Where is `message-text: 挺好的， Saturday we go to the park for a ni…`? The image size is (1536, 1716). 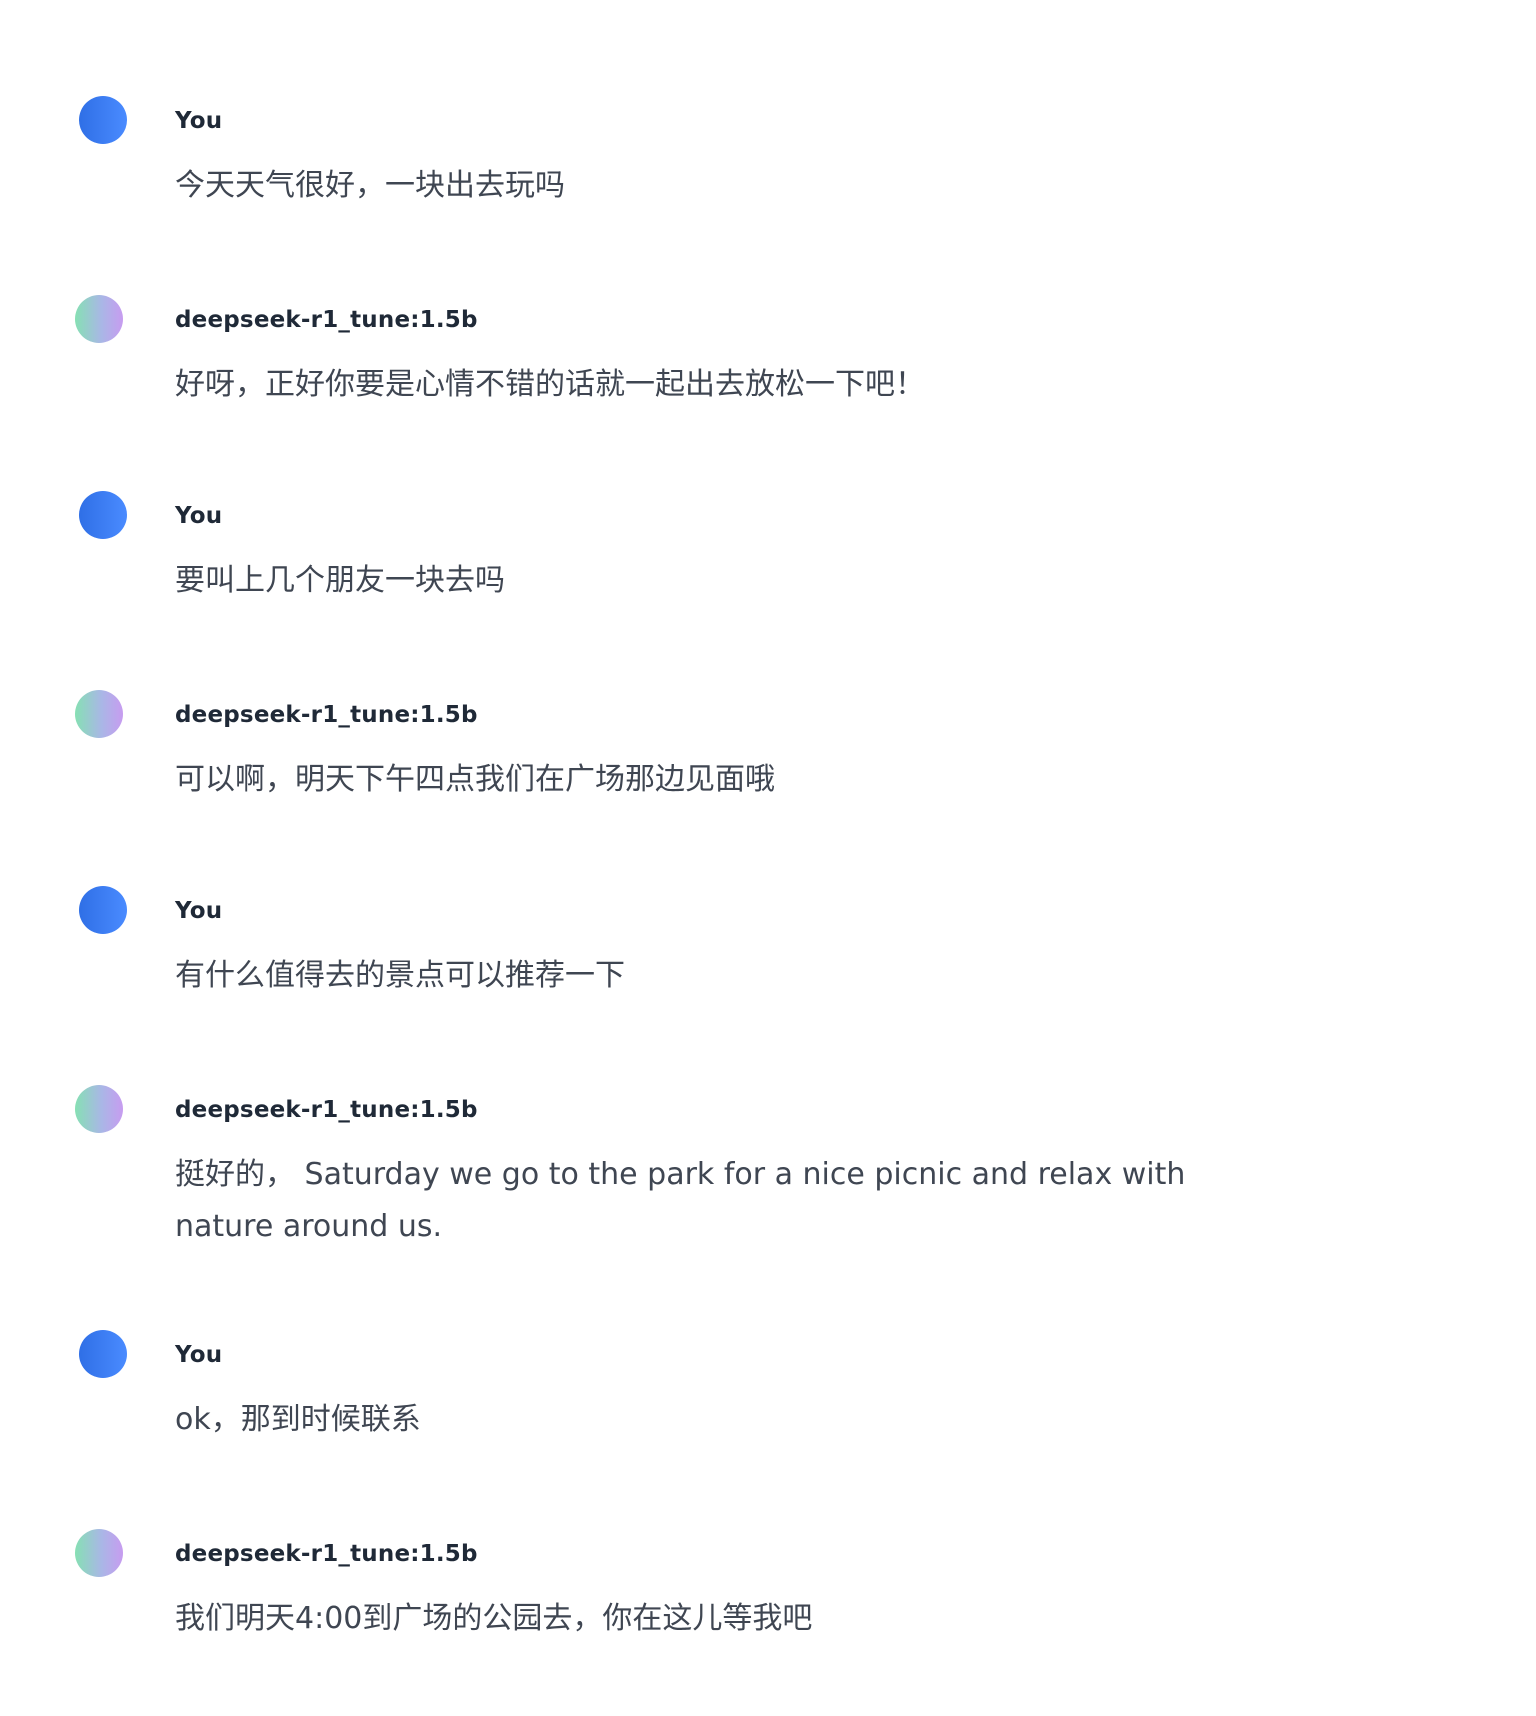
message-text: 挺好的， Saturday we go to the park for a ni… is located at coordinates (680, 1200).